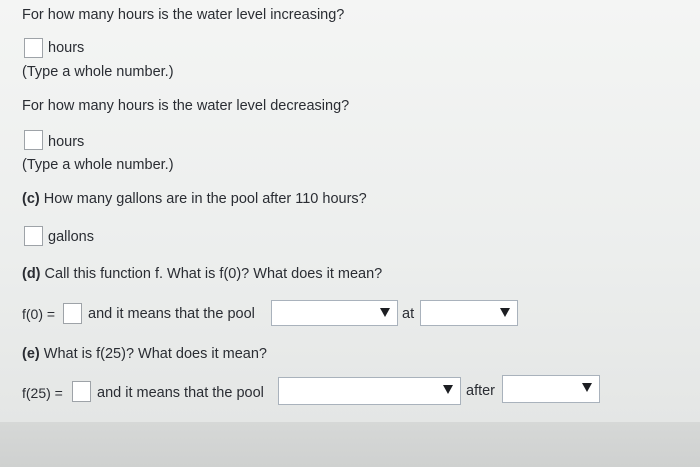  What do you see at coordinates (551, 389) in the screenshot?
I see `f25-time-select` at bounding box center [551, 389].